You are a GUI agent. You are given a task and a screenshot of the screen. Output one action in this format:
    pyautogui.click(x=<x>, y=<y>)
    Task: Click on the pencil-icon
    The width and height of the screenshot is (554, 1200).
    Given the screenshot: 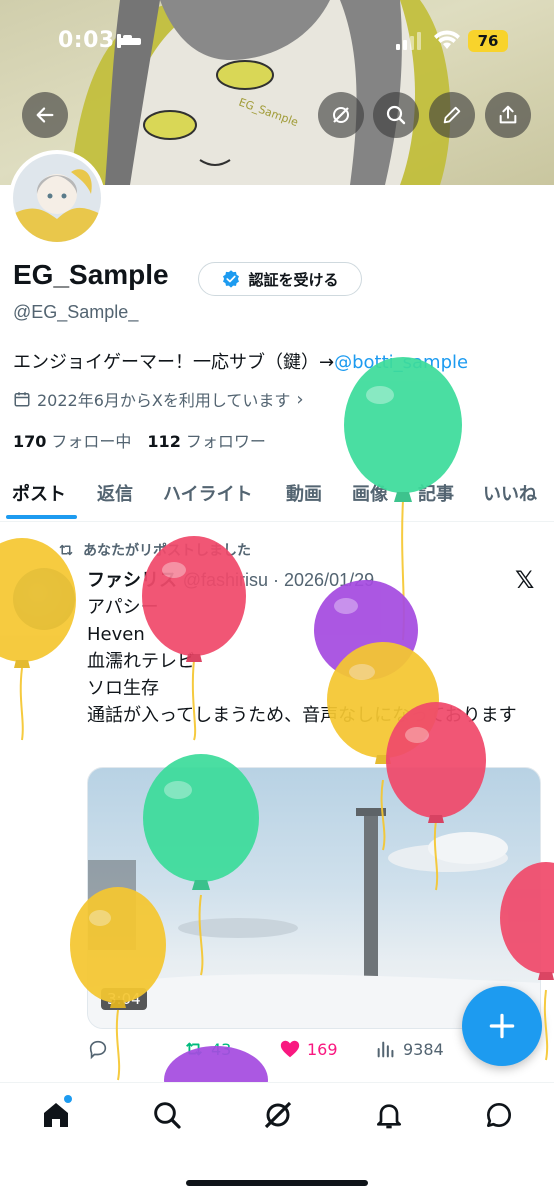 What is the action you would take?
    pyautogui.click(x=452, y=115)
    